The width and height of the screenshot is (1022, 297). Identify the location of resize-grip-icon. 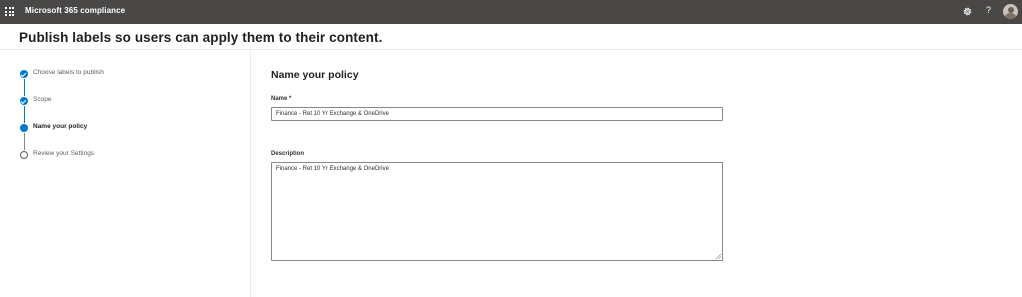
(718, 256).